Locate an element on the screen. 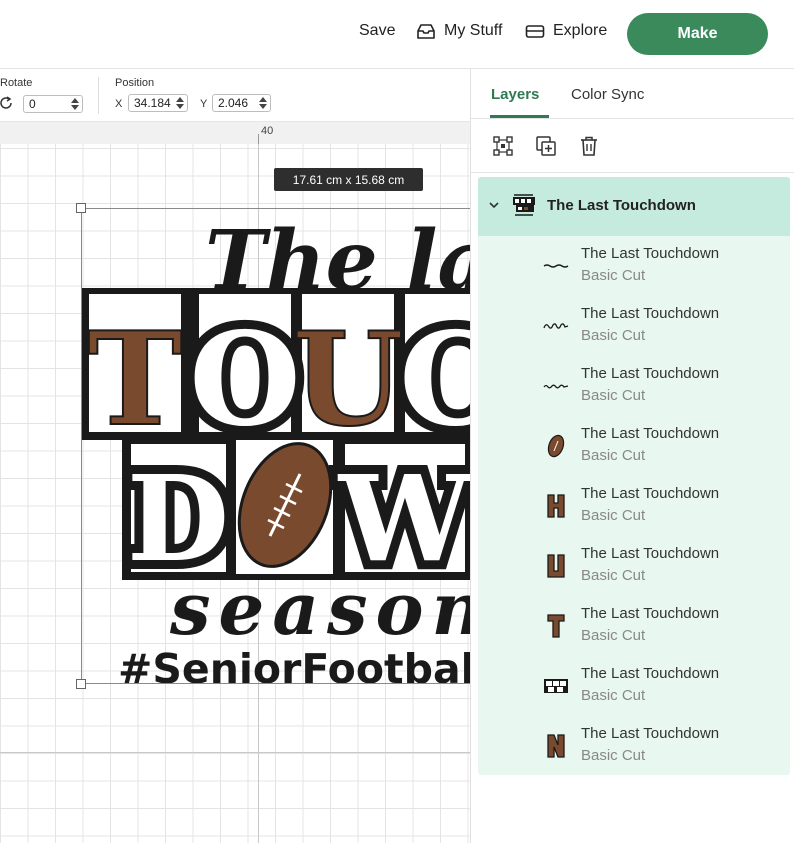  make-button: Make is located at coordinates (697, 34).